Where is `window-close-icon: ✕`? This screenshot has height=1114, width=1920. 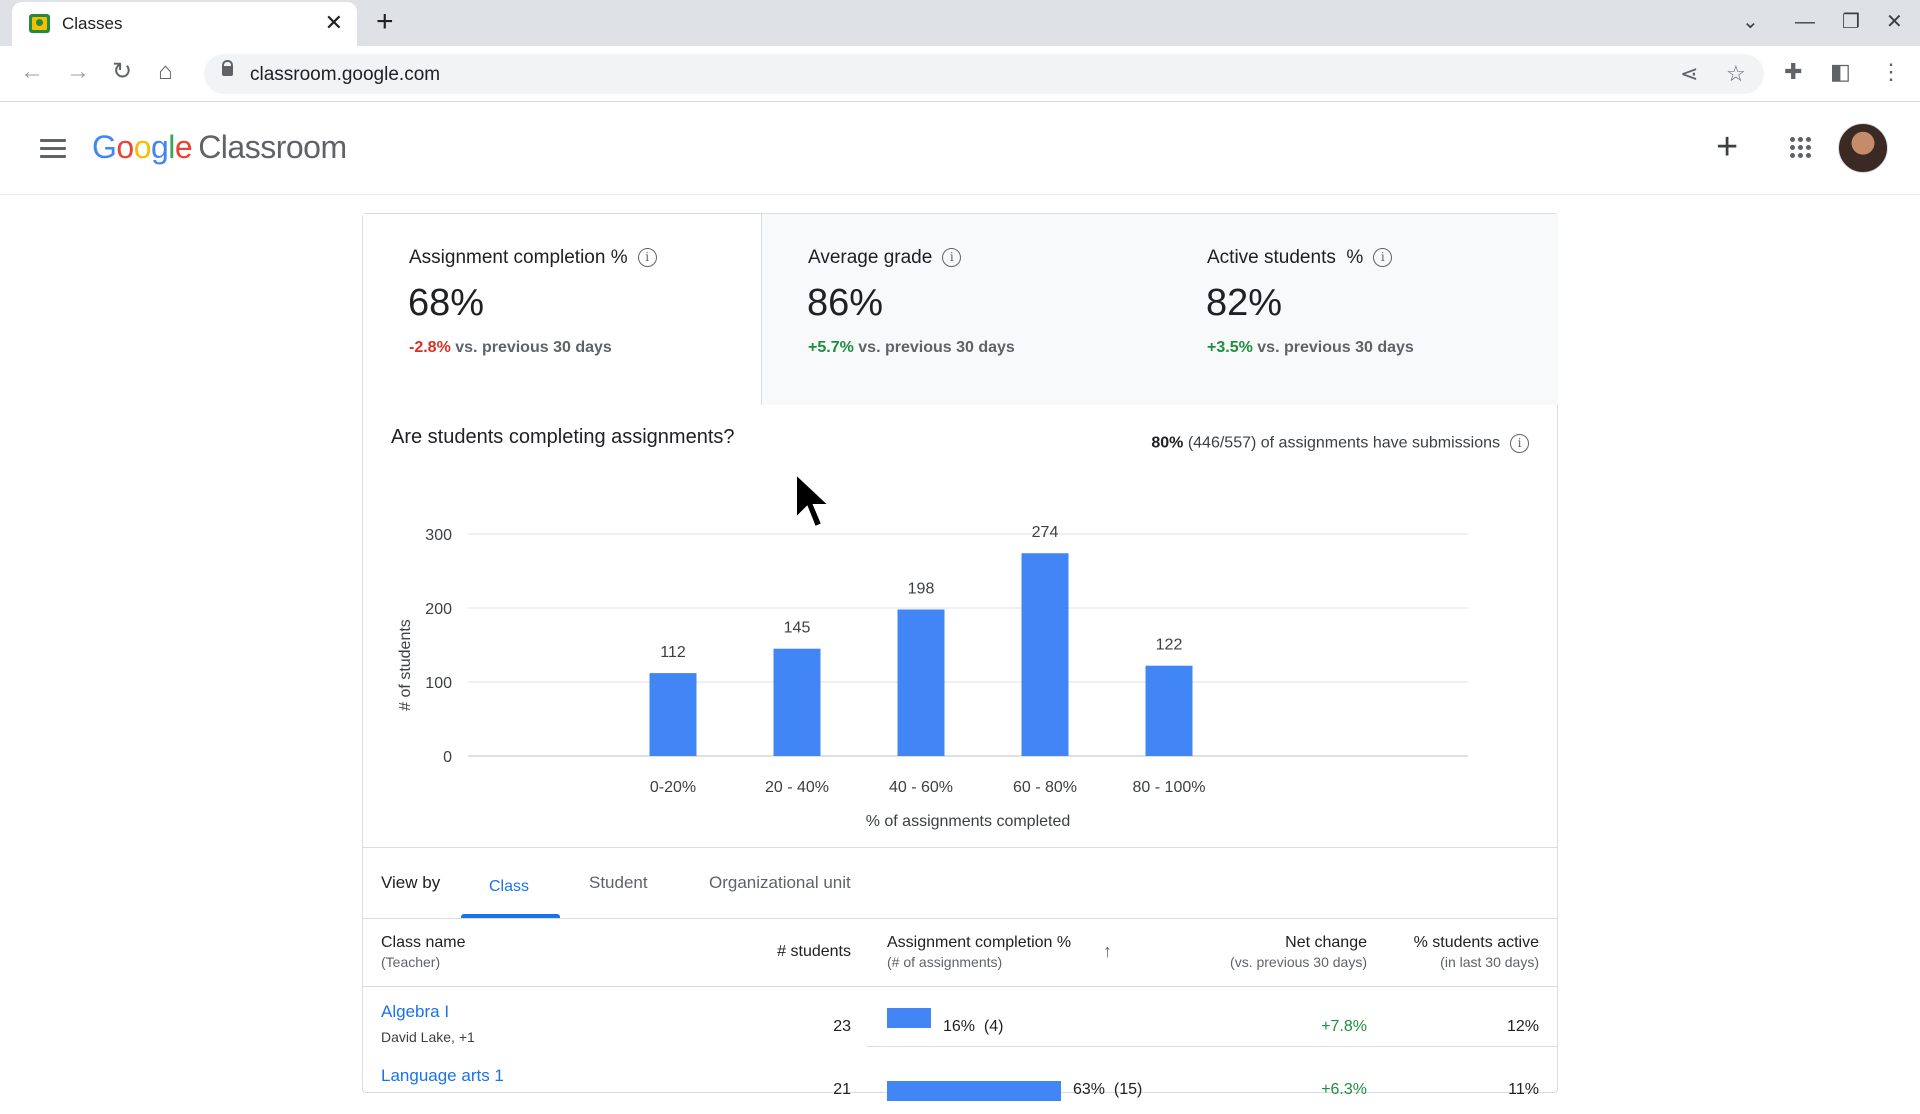 window-close-icon: ✕ is located at coordinates (1894, 22).